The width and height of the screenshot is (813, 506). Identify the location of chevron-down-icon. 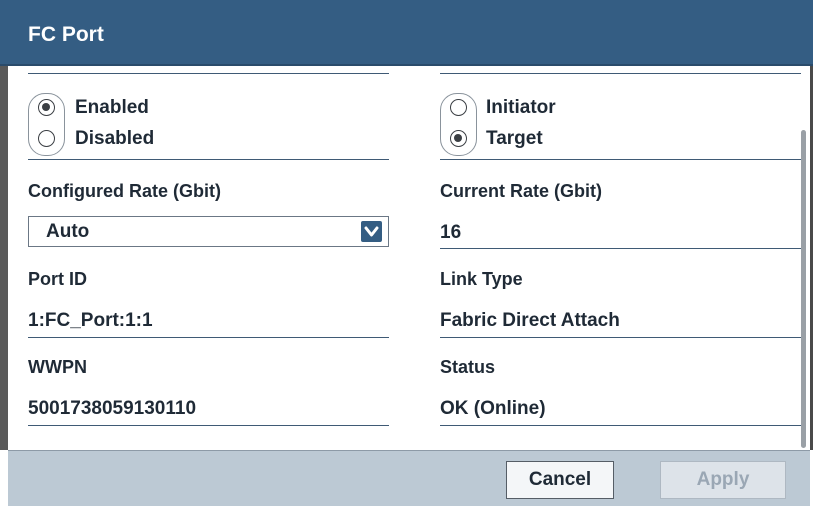
(371, 231).